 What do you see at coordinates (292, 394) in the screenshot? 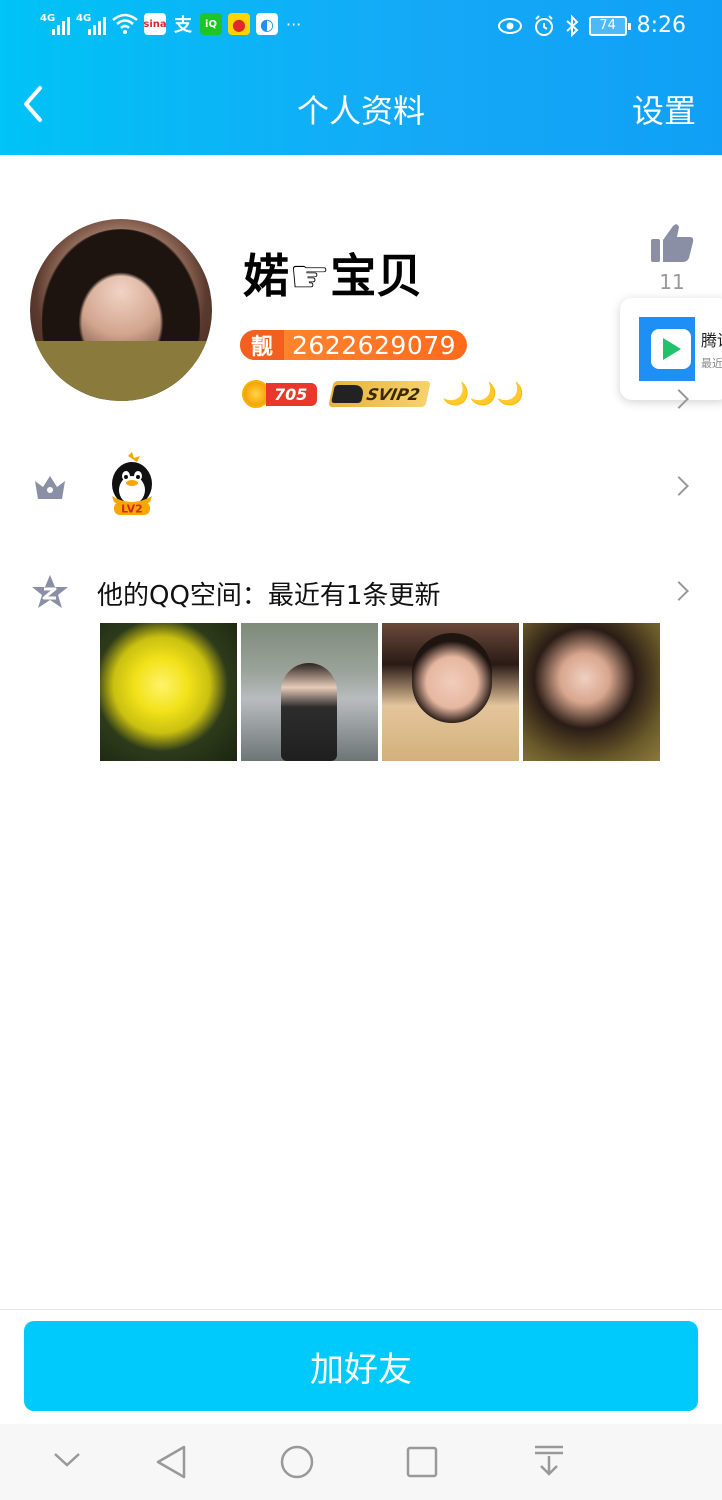
I see `coin-value: 705` at bounding box center [292, 394].